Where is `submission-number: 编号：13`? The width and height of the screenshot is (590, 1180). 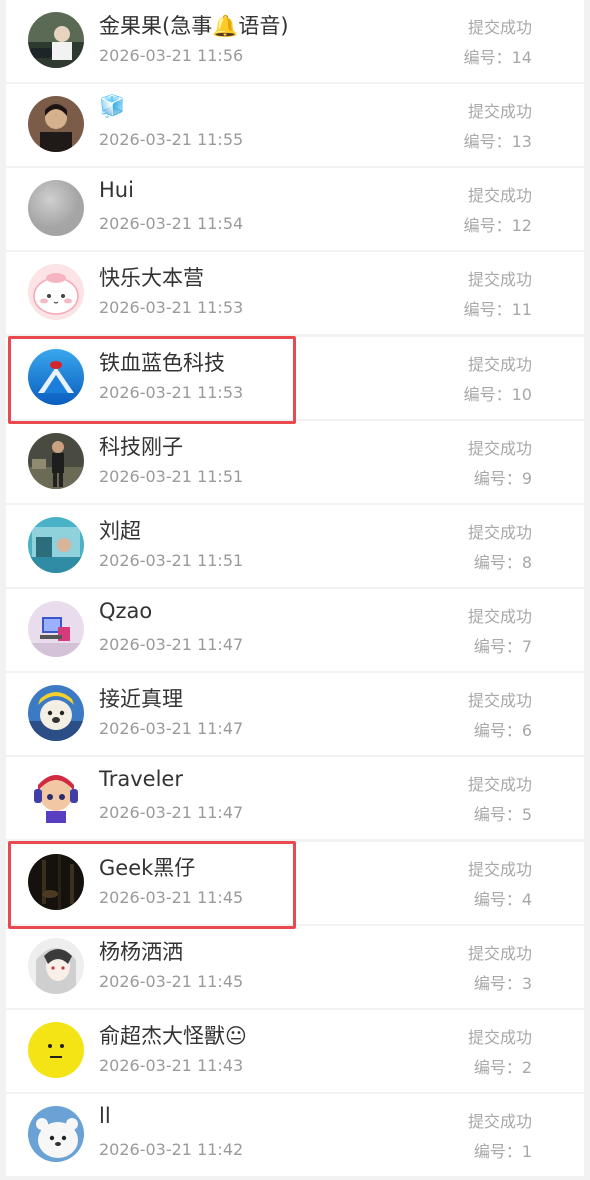
submission-number: 编号：13 is located at coordinates (497, 141).